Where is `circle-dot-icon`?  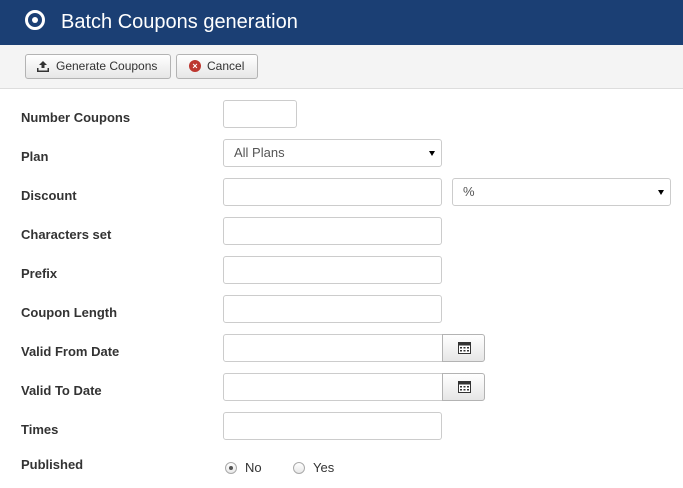 circle-dot-icon is located at coordinates (35, 20).